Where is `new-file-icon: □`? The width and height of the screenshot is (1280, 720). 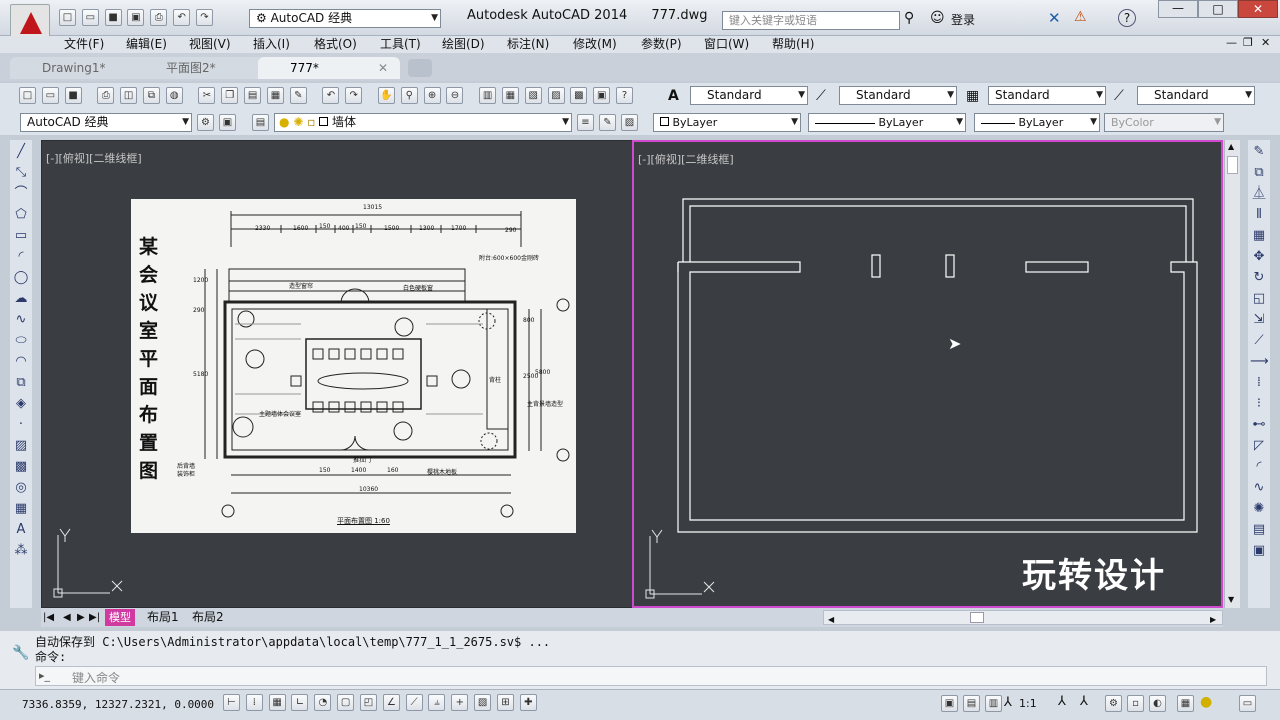
new-file-icon: □ is located at coordinates (67, 17).